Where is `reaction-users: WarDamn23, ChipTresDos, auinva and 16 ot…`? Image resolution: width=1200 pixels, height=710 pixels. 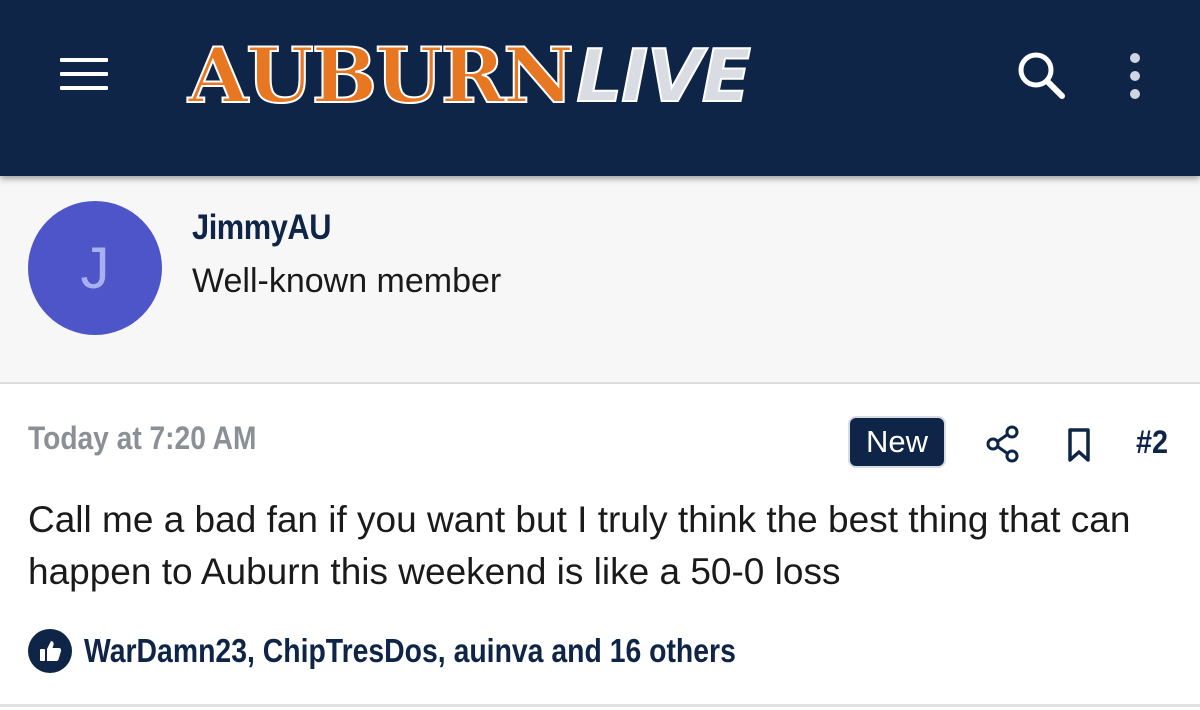
reaction-users: WarDamn23, ChipTresDos, auinva and 16 ot… is located at coordinates (410, 651).